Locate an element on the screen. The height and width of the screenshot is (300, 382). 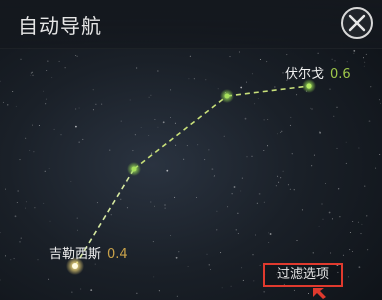
end-system-label: 伏尔戈 0.6 is located at coordinates (318, 72).